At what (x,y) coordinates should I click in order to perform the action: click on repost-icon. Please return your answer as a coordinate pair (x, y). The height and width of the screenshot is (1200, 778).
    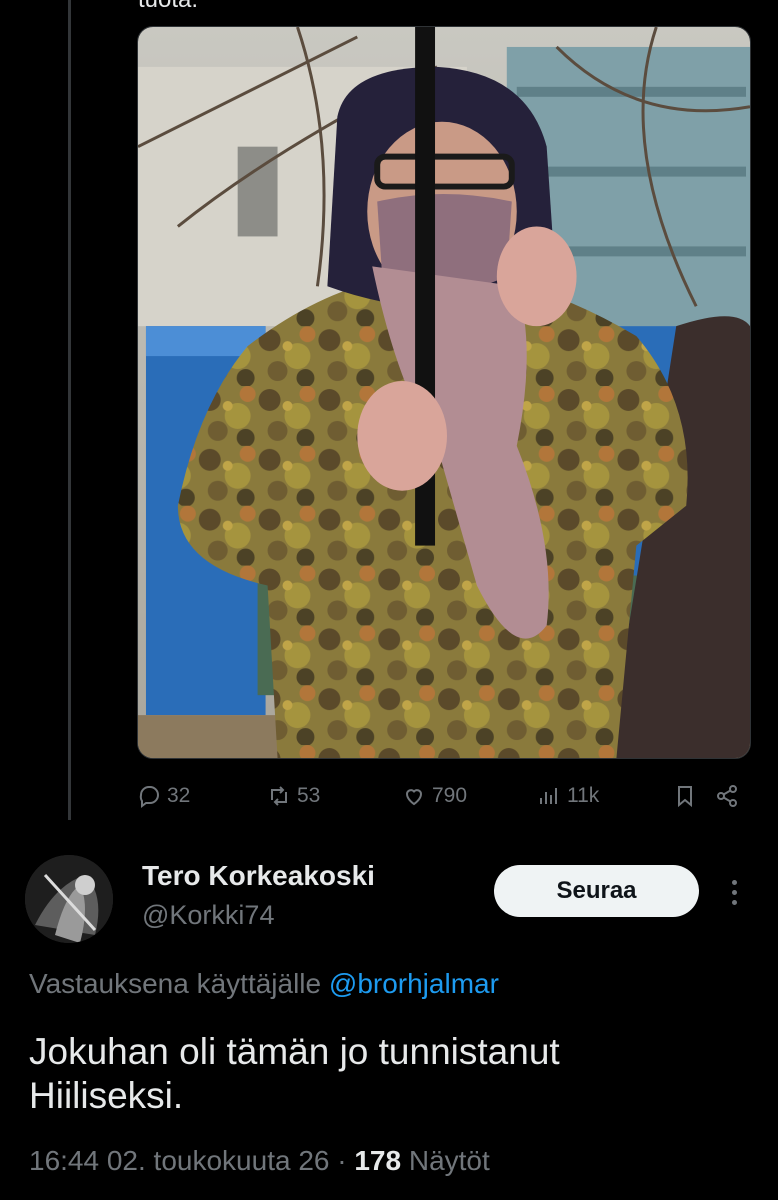
    Looking at the image, I should click on (279, 796).